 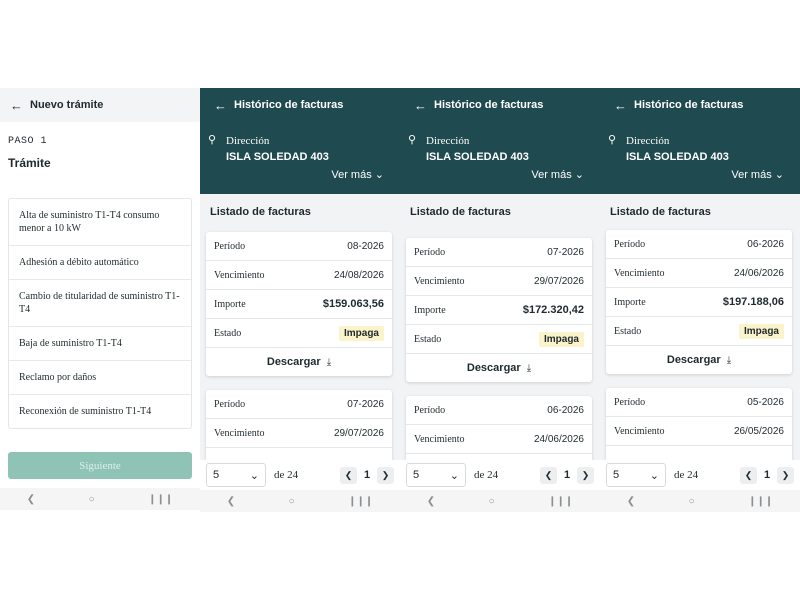 I want to click on row-importe: Importe $172.320,42, so click(x=499, y=310).